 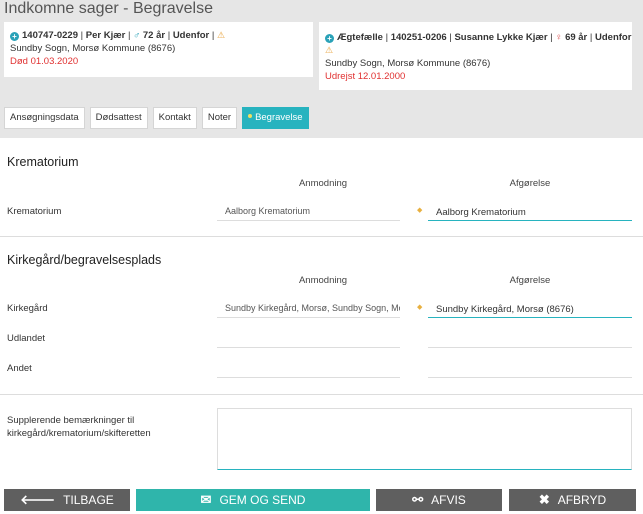 What do you see at coordinates (262, 500) in the screenshot?
I see `save-send-button-label: GEM OG SEND` at bounding box center [262, 500].